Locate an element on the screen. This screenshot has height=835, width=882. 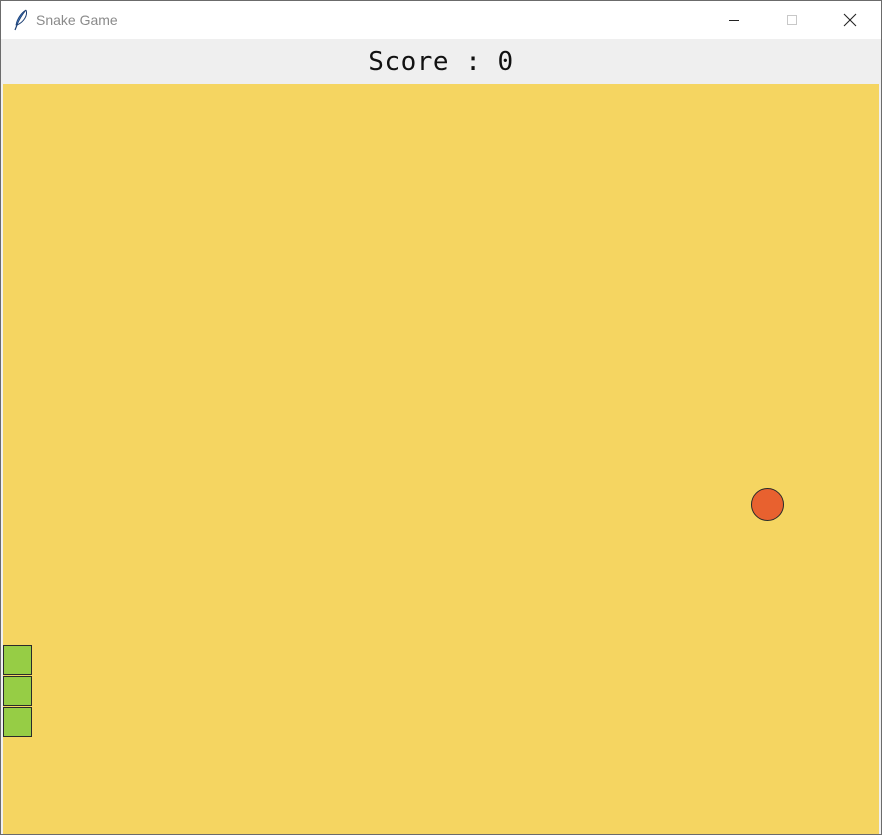
minimize-icon is located at coordinates (734, 20).